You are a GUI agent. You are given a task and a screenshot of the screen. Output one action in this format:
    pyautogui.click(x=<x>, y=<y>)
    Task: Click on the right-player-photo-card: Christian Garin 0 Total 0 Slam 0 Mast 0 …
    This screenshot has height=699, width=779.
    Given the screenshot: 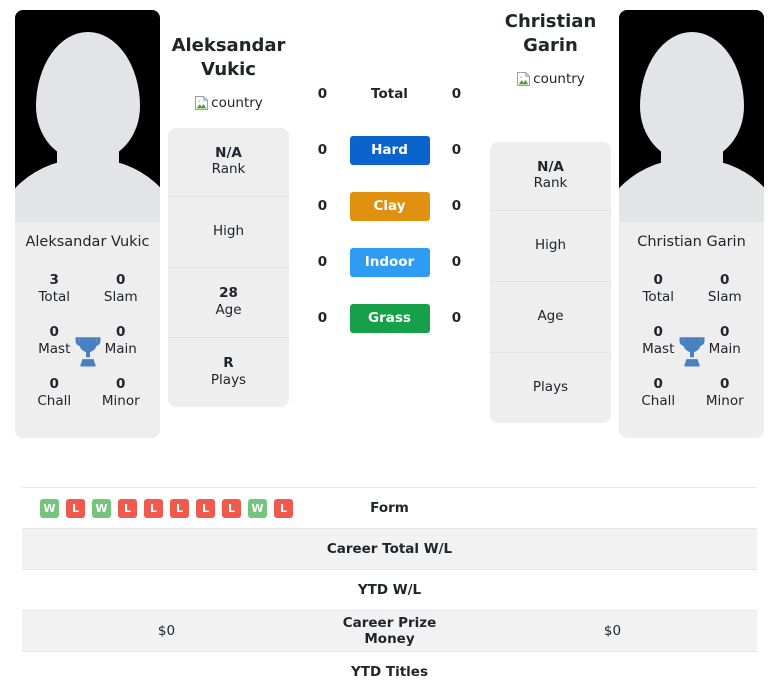 What is the action you would take?
    pyautogui.click(x=691, y=224)
    